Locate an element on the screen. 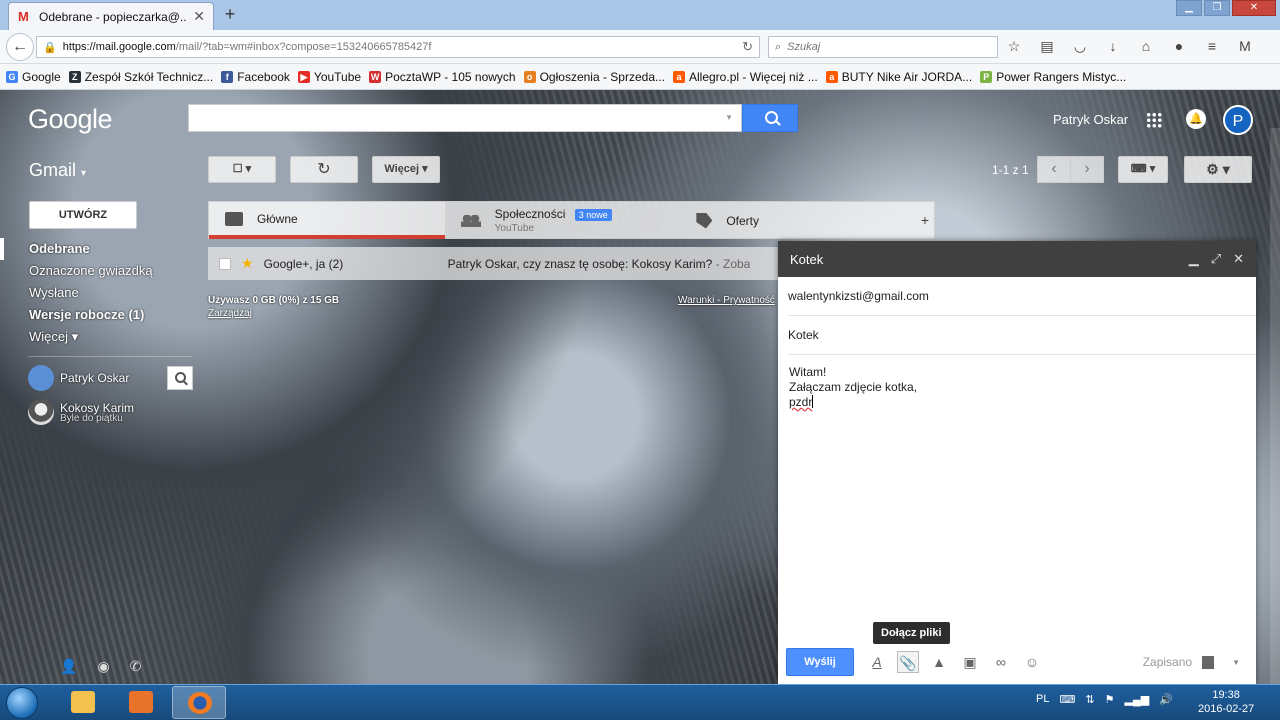 The height and width of the screenshot is (720, 1280). insert-link-icon: ∞ is located at coordinates (1001, 662).